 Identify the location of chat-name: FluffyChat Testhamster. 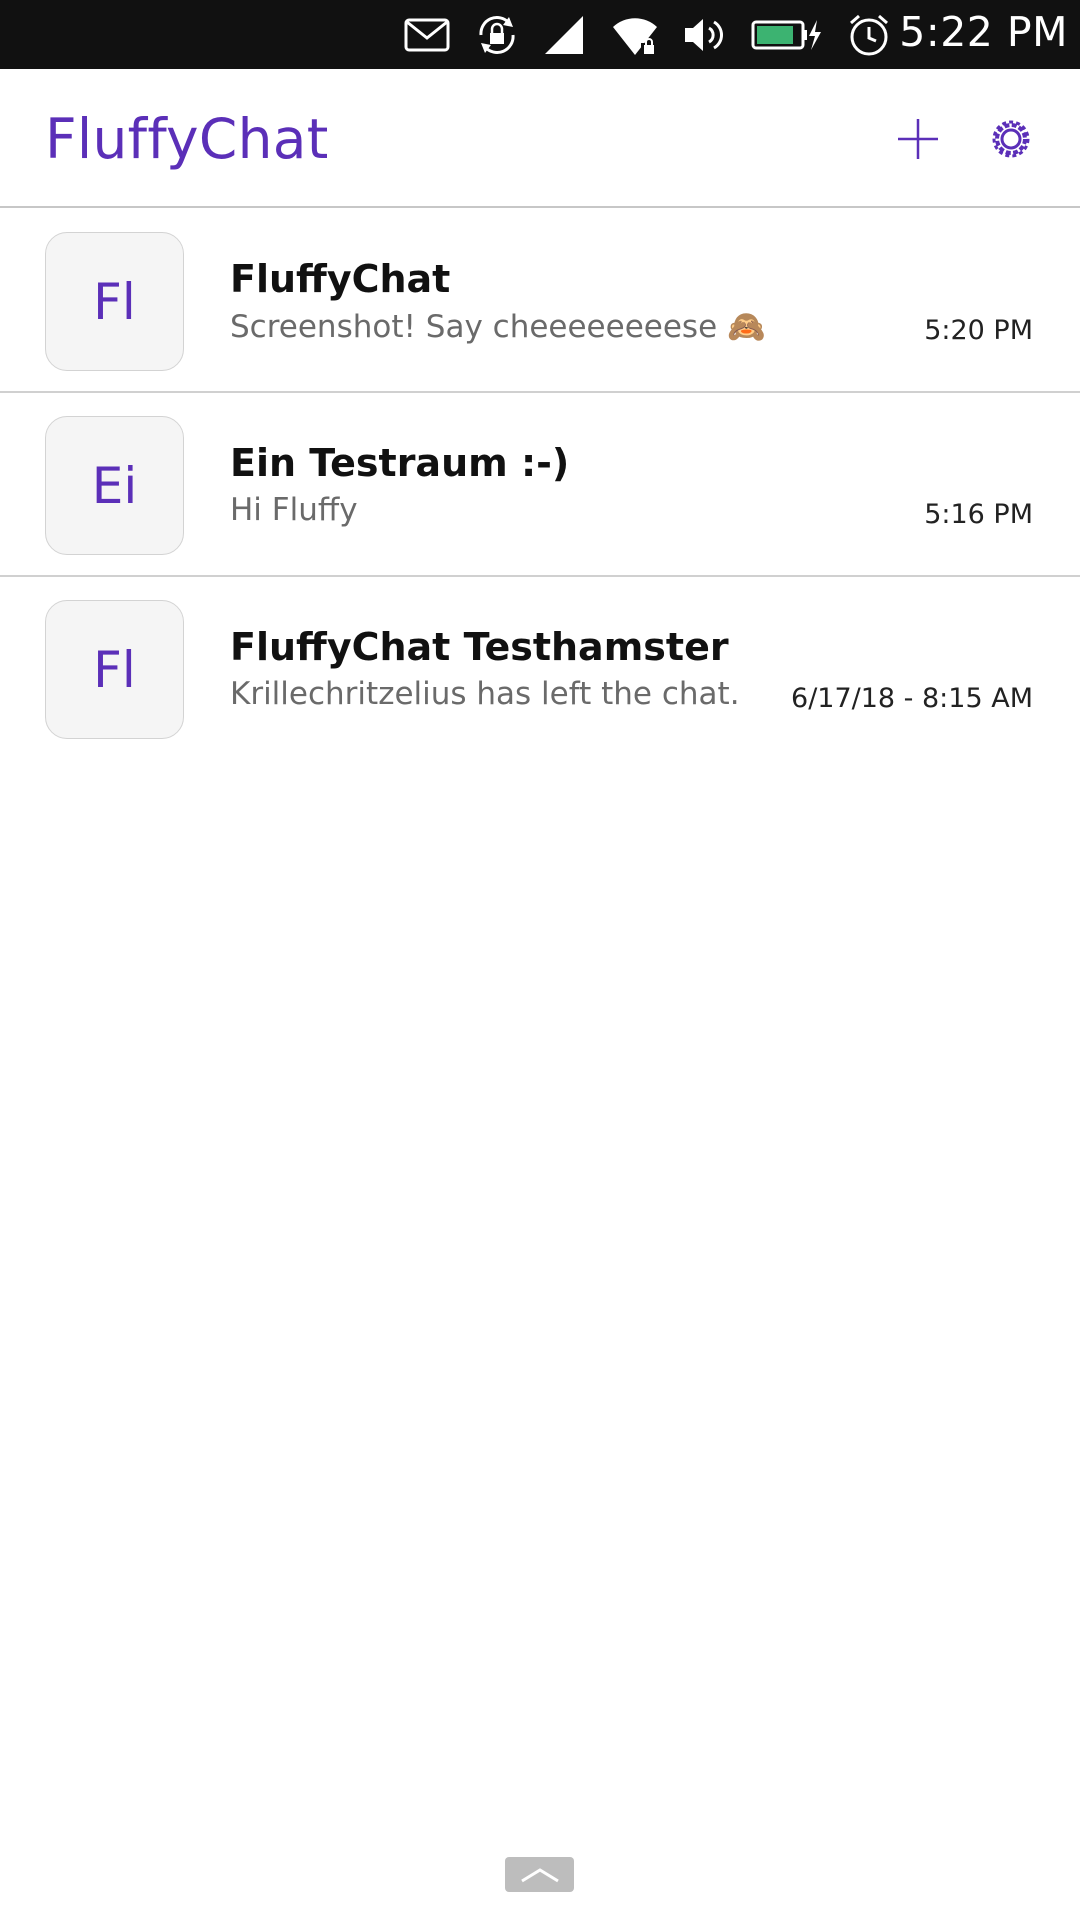
(479, 647).